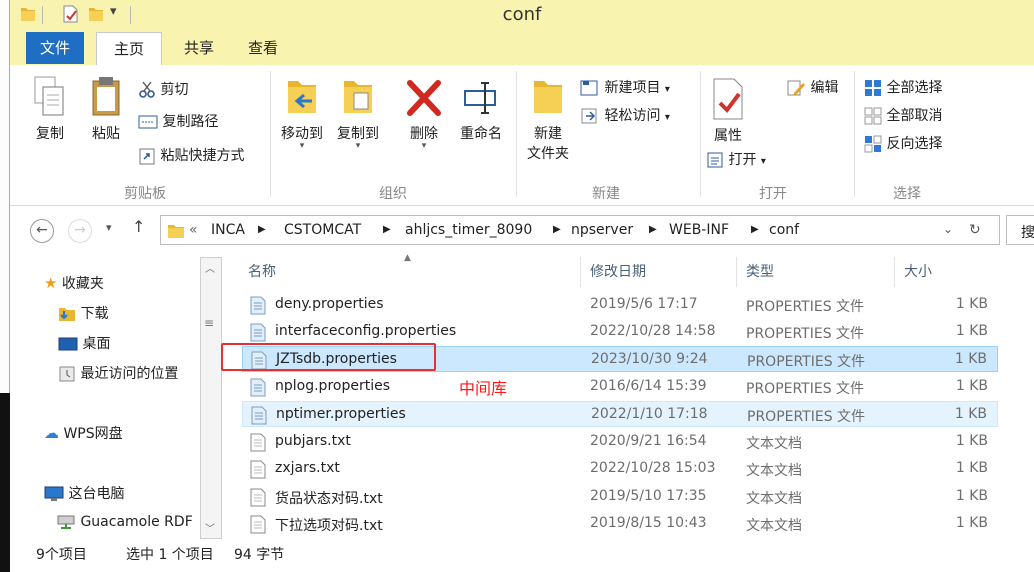 Image resolution: width=1034 pixels, height=572 pixels. I want to click on delete-button: 删除 ▾, so click(424, 113).